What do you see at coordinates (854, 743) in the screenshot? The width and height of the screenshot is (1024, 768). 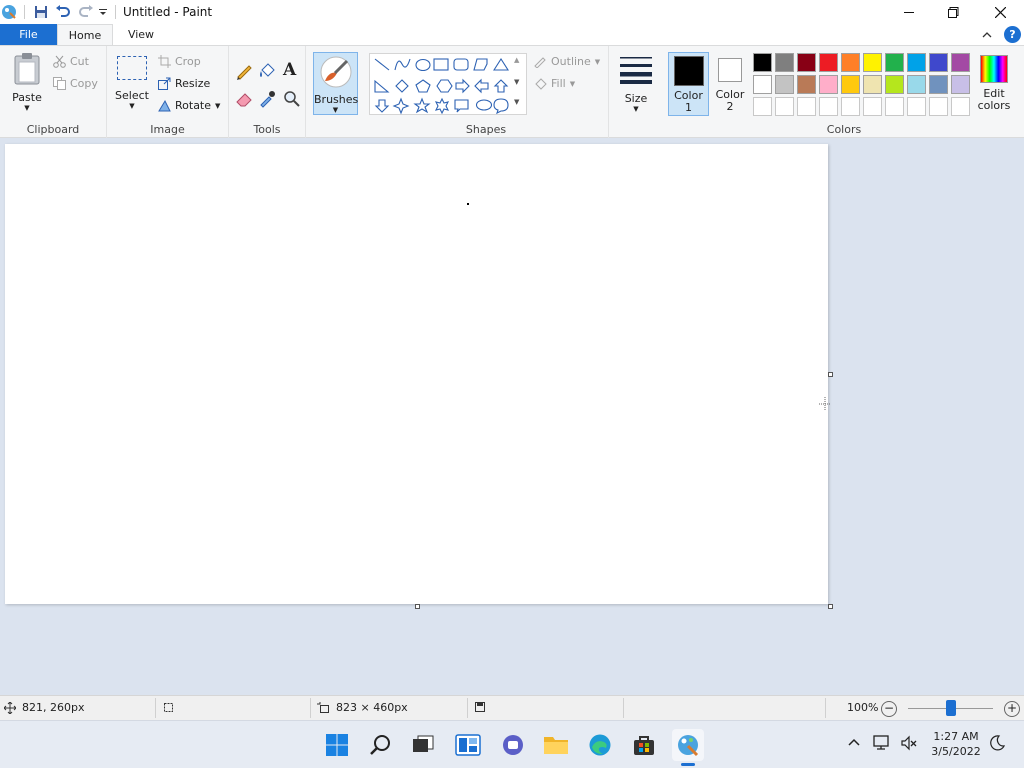 I see `show-hidden-icons-icon` at bounding box center [854, 743].